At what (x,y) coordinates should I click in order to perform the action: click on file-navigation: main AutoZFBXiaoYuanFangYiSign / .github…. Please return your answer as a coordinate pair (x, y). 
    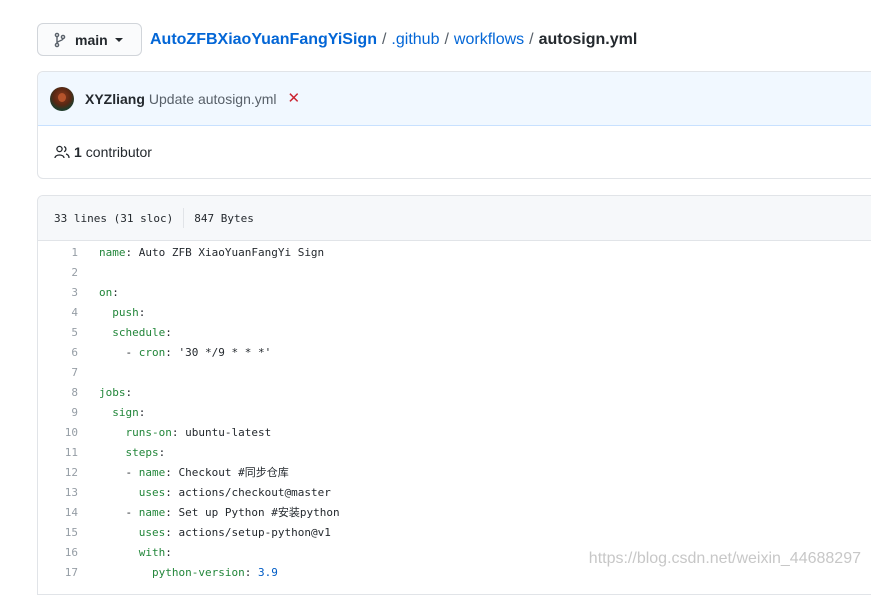
    Looking at the image, I should click on (337, 39).